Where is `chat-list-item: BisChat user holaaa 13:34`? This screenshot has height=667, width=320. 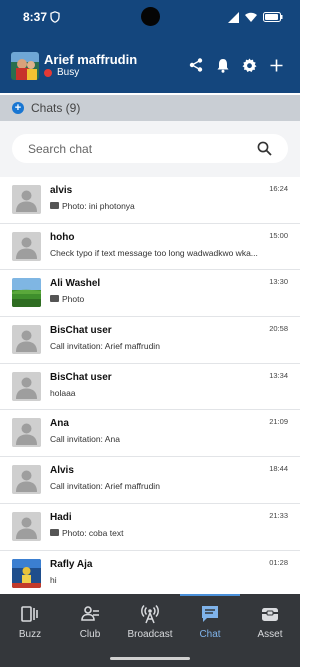 chat-list-item: BisChat user holaaa 13:34 is located at coordinates (150, 387).